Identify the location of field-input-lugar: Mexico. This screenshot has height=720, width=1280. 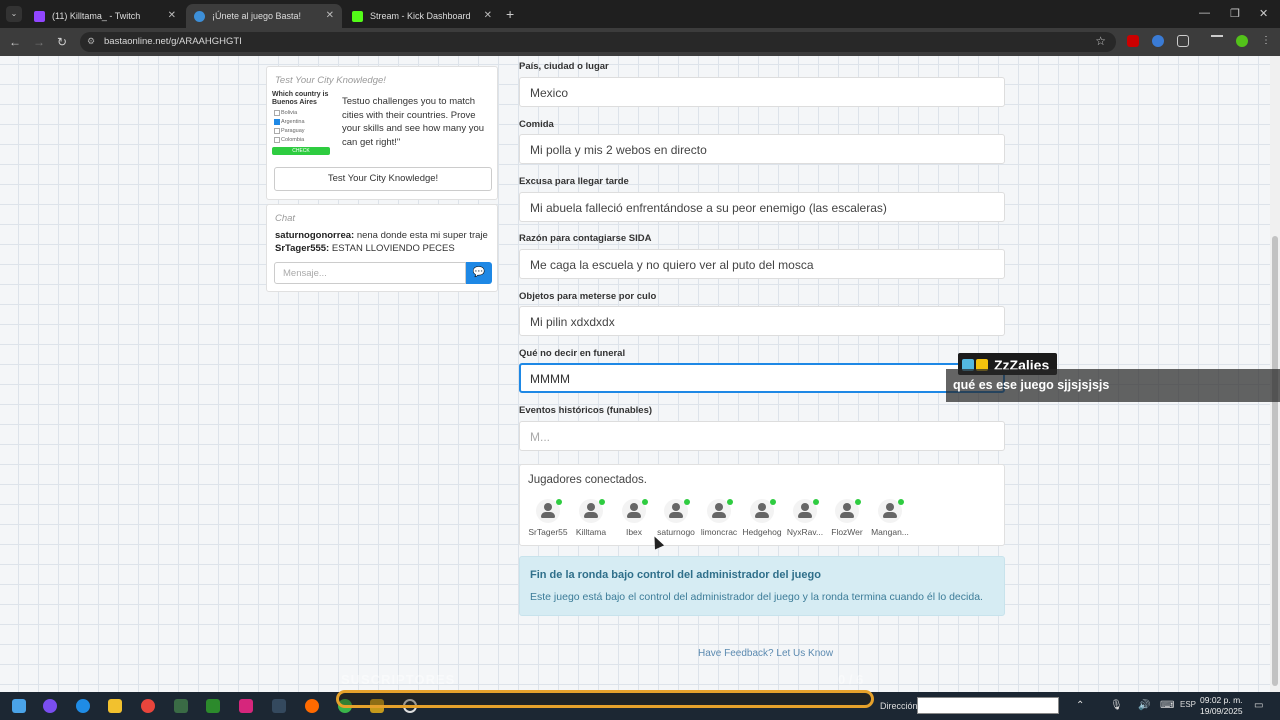
(762, 92).